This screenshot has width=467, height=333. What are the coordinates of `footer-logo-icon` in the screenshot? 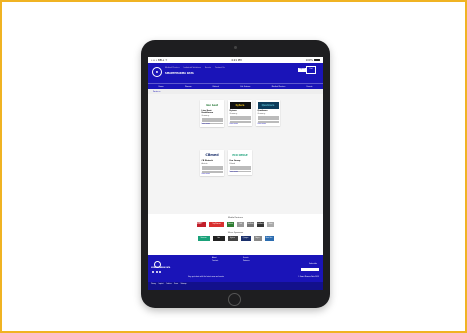 It's located at (157, 264).